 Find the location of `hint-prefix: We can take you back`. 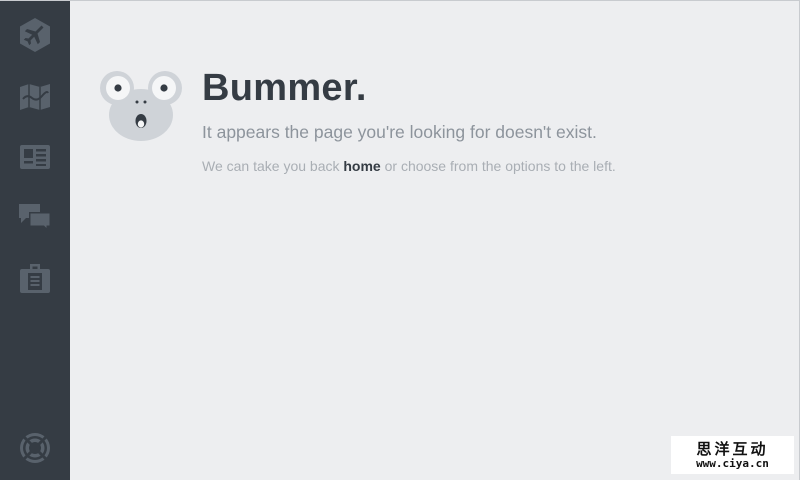

hint-prefix: We can take you back is located at coordinates (273, 166).